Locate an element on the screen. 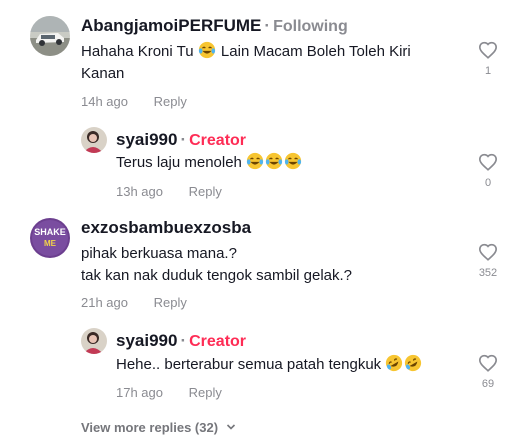 This screenshot has width=530, height=441. reply-meta: 17h ago Reply is located at coordinates (169, 392).